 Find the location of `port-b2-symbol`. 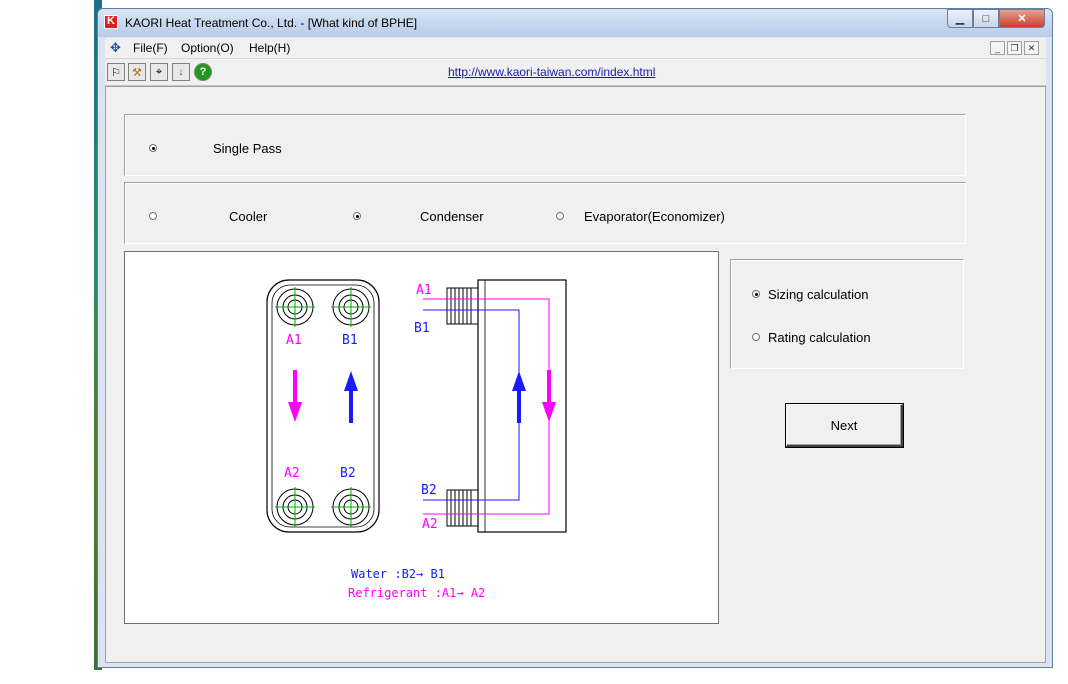

port-b2-symbol is located at coordinates (351, 507).